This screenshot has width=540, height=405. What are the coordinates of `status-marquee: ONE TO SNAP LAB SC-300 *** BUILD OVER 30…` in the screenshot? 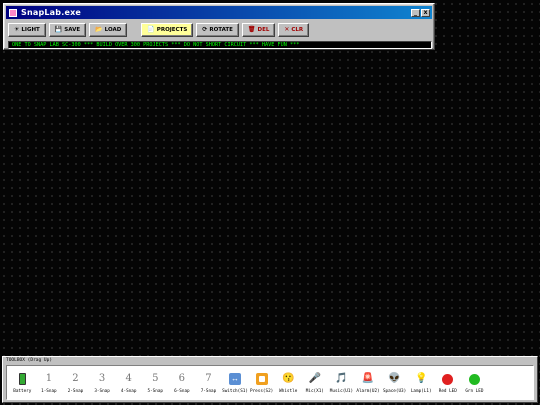 It's located at (220, 45).